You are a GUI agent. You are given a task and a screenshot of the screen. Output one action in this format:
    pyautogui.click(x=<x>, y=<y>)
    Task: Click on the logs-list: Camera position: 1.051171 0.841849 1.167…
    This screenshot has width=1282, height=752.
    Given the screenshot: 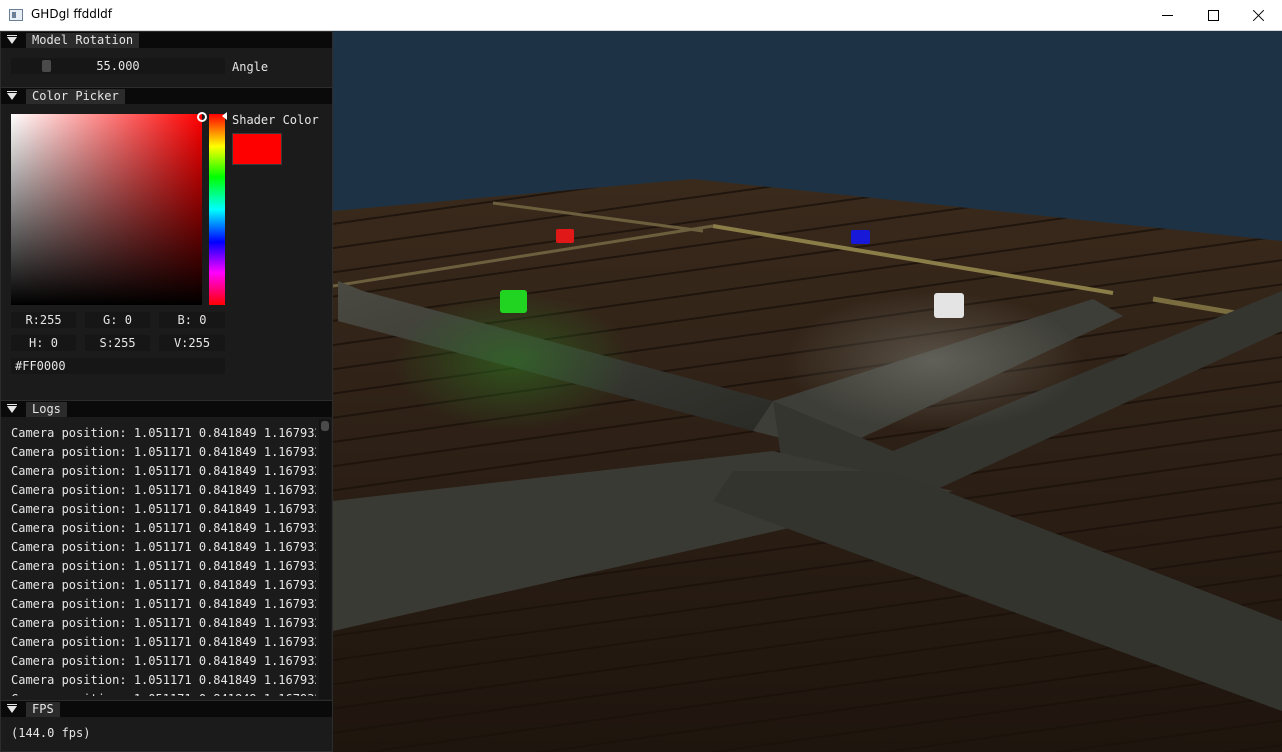 What is the action you would take?
    pyautogui.click(x=163, y=560)
    